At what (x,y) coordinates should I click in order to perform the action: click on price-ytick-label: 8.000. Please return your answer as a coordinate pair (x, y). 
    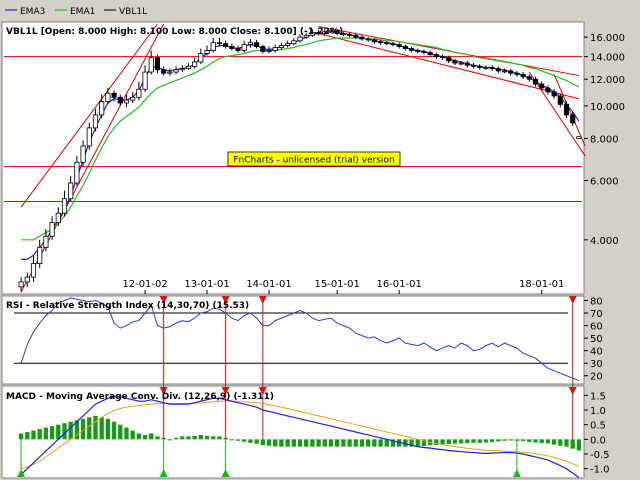
    Looking at the image, I should click on (604, 139).